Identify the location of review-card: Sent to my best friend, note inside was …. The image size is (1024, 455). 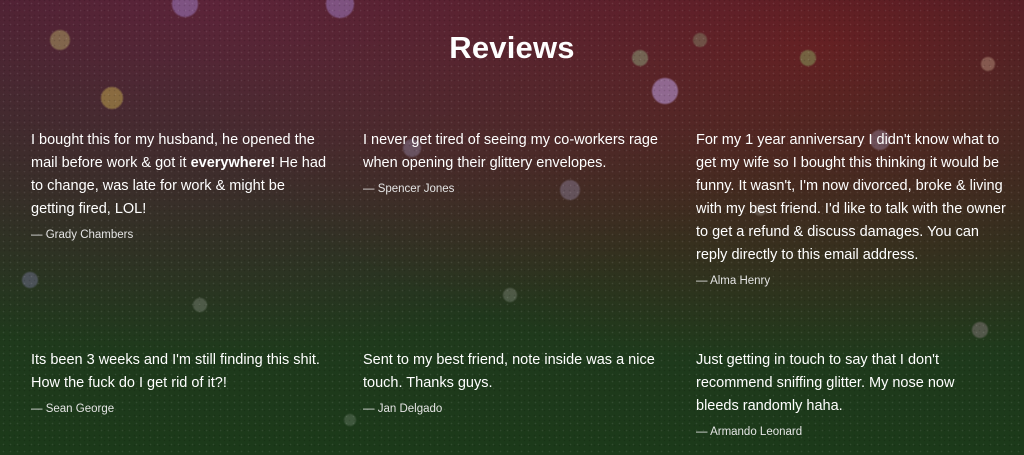
(513, 382).